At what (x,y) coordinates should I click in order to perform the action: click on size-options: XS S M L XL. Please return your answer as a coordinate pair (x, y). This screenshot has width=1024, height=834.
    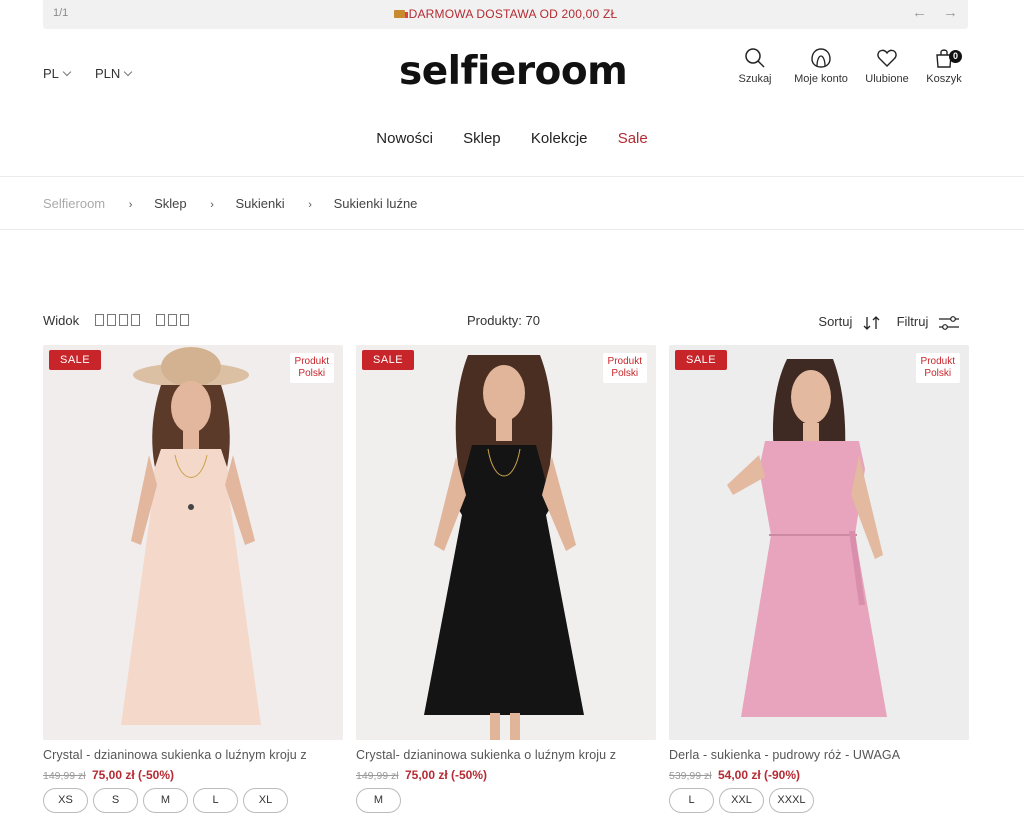
    Looking at the image, I should click on (193, 800).